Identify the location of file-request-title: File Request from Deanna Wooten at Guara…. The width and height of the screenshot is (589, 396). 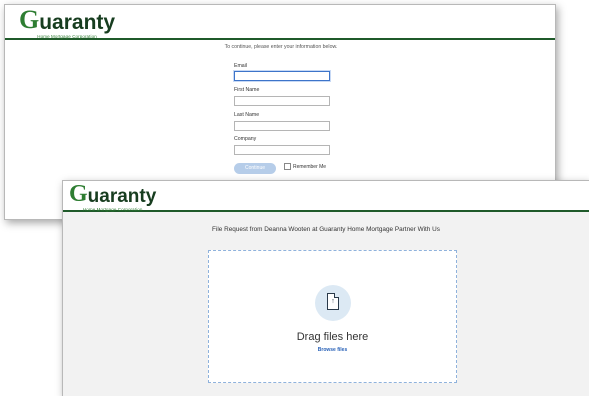
(326, 229).